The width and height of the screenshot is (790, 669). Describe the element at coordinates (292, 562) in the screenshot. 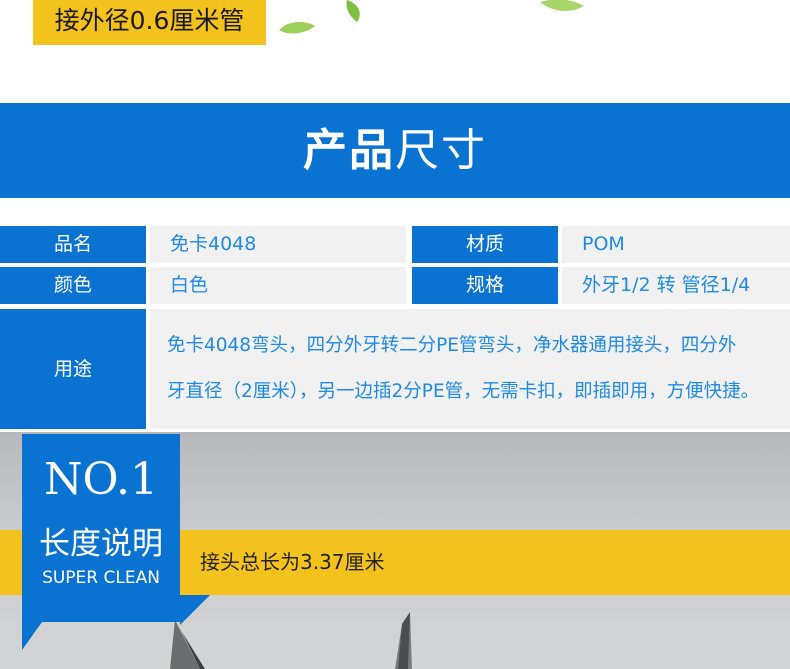

I see `length-description: 接头总长为3.37厘米` at that location.